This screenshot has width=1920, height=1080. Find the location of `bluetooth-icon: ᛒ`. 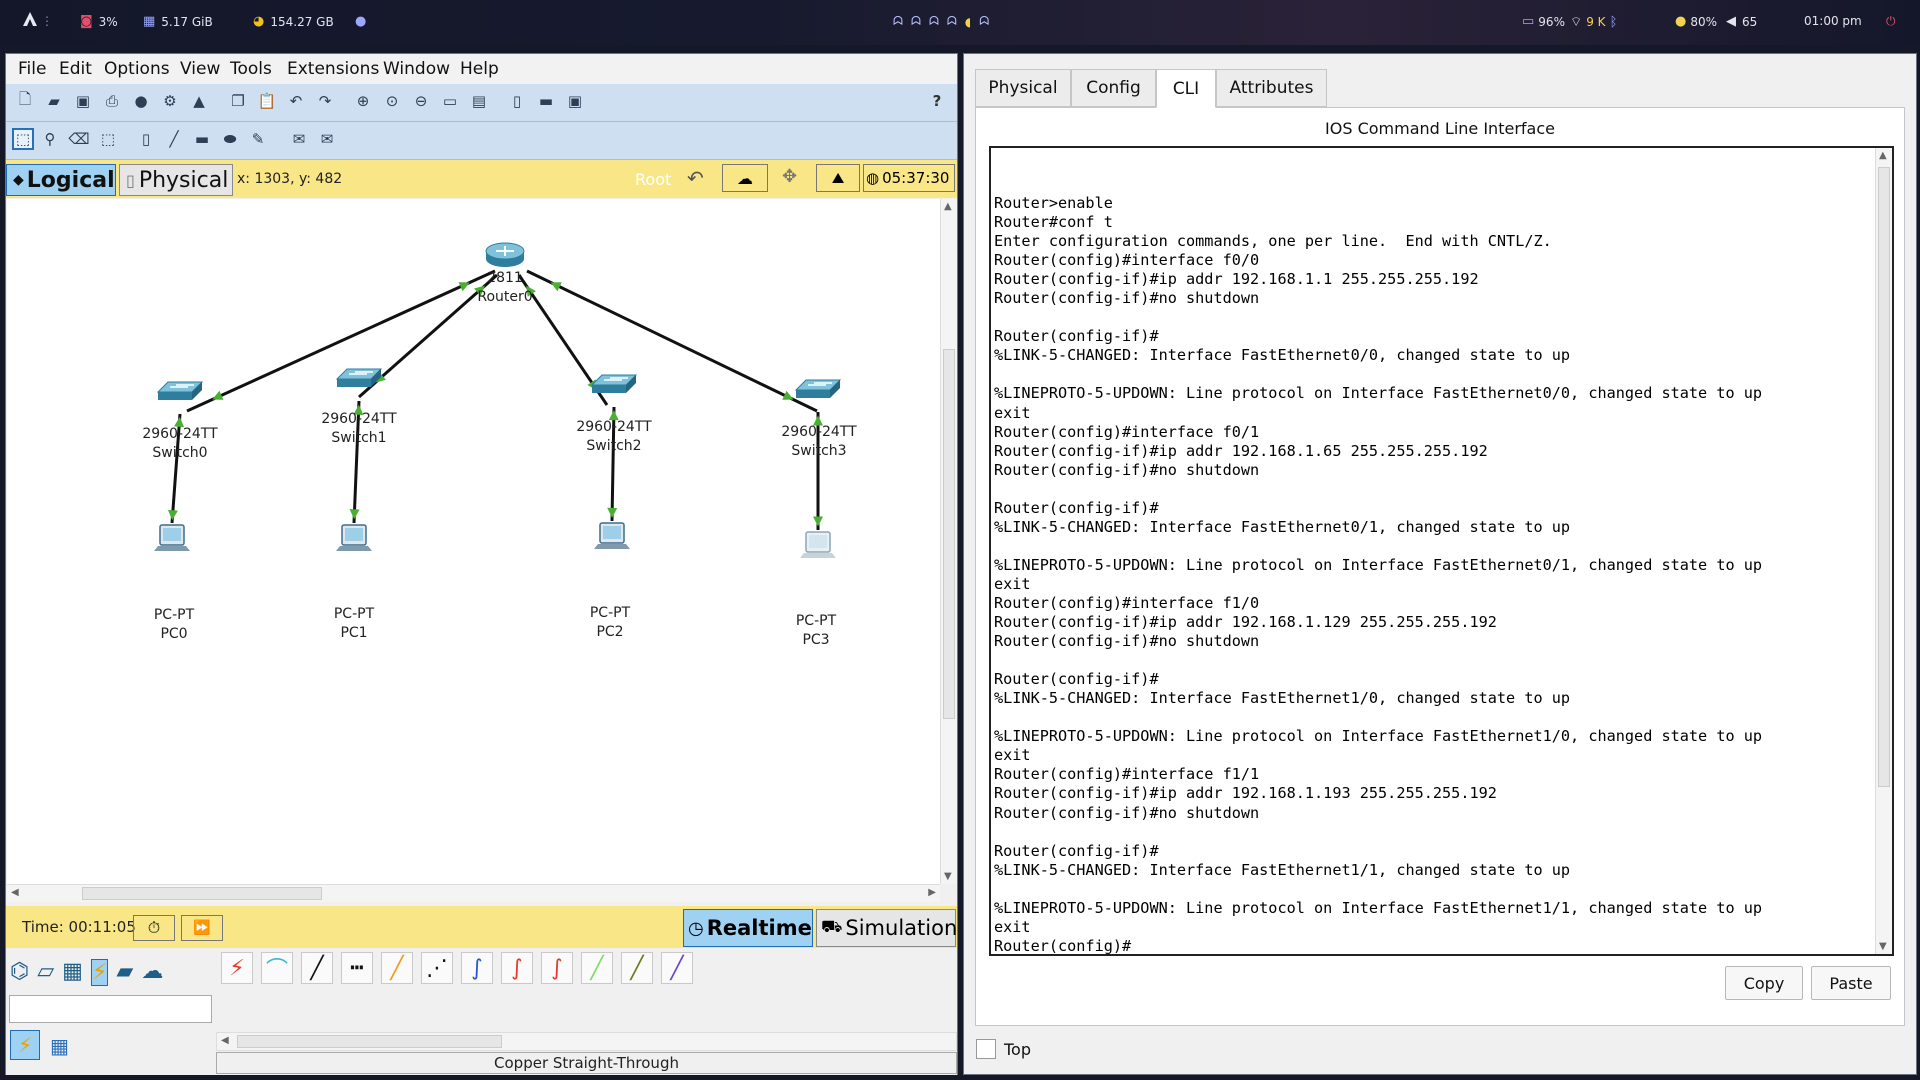

bluetooth-icon: ᛒ is located at coordinates (1614, 22).